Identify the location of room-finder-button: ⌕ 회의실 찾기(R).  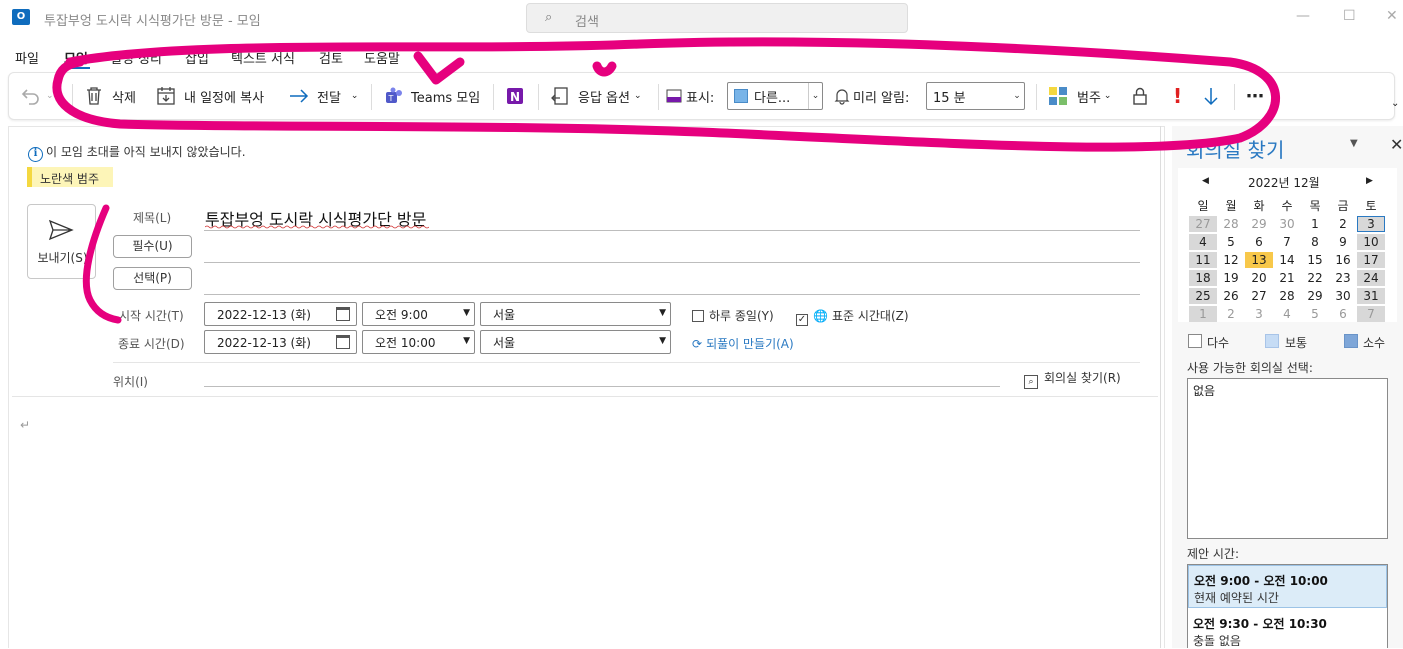
(1072, 379).